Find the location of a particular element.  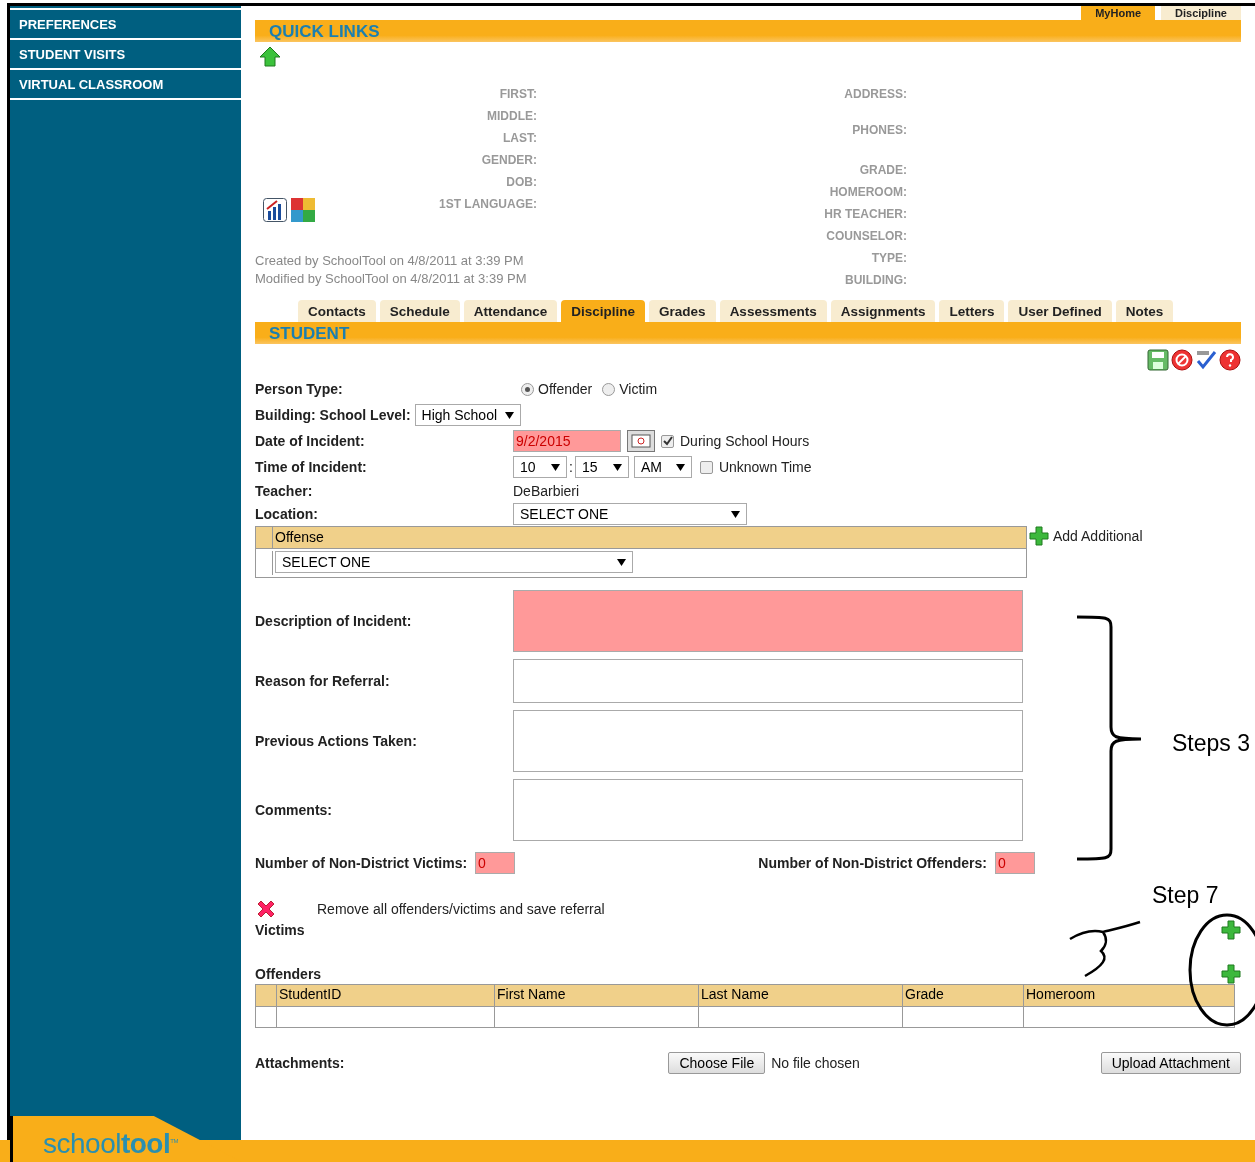

cancel-icon is located at coordinates (1182, 360).